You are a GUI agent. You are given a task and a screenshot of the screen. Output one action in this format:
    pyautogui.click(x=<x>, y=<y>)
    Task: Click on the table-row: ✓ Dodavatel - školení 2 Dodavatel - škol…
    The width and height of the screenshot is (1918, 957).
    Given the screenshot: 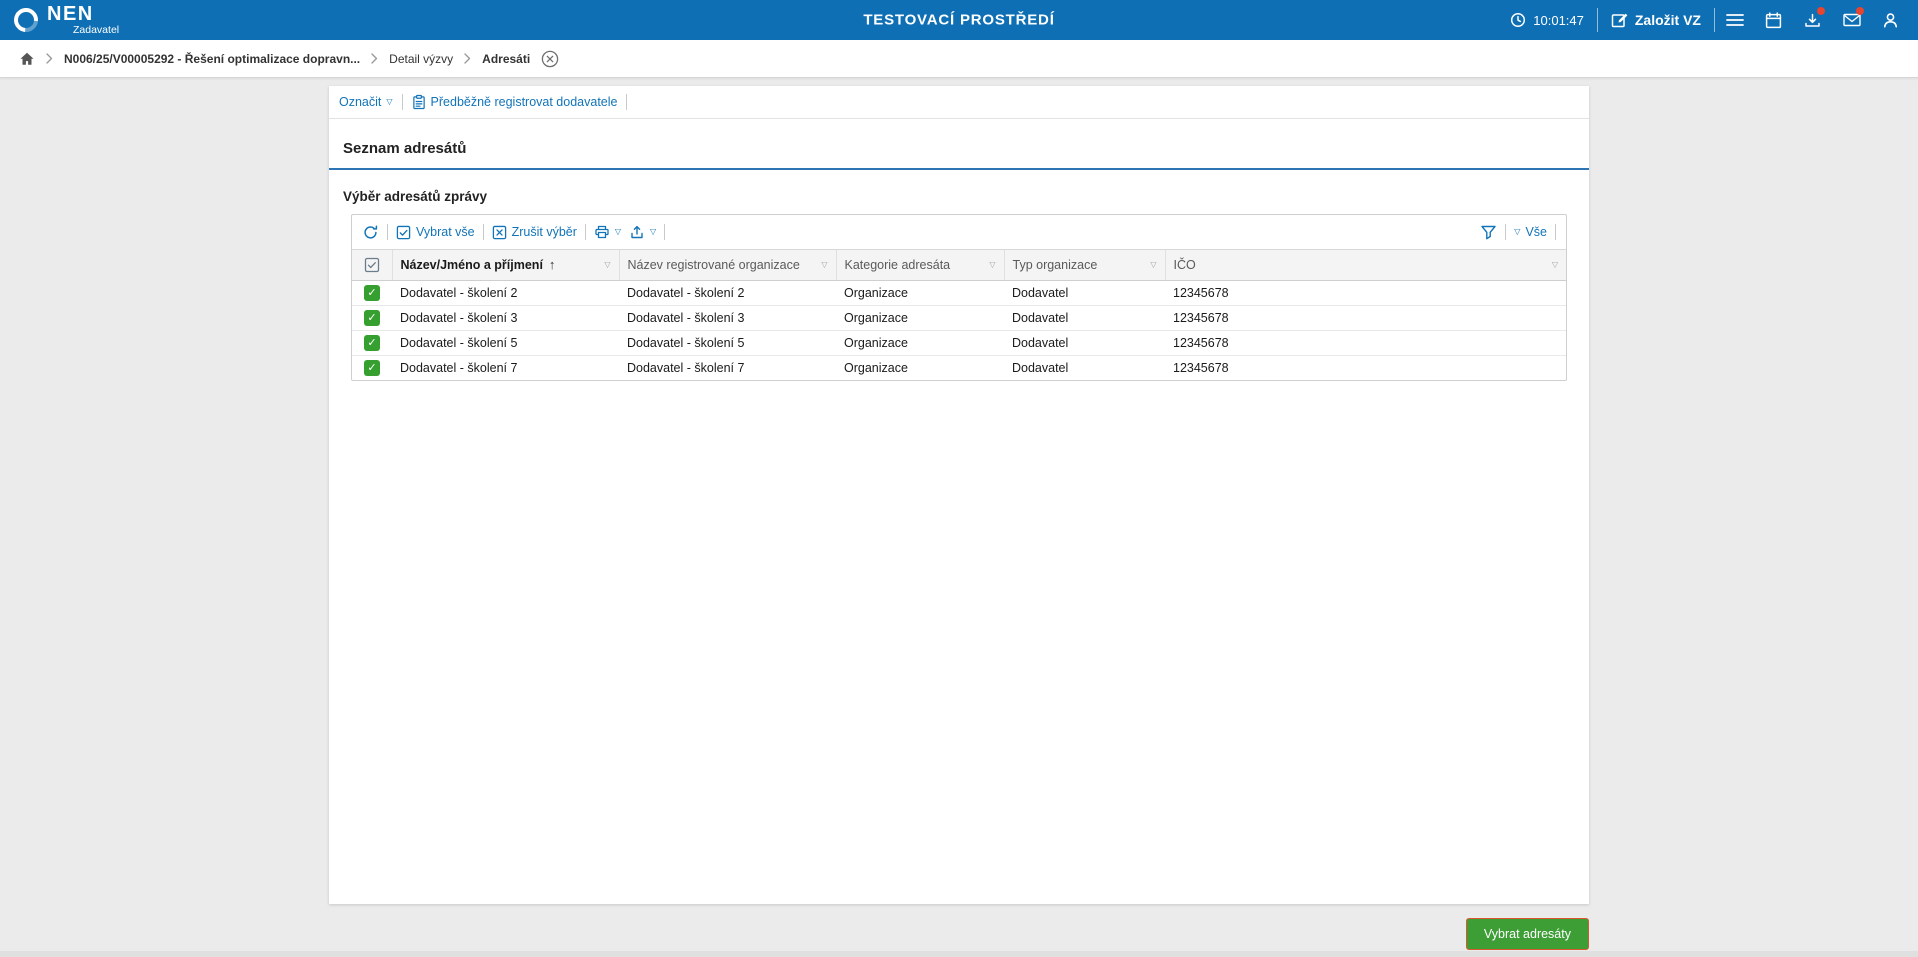 What is the action you would take?
    pyautogui.click(x=959, y=293)
    